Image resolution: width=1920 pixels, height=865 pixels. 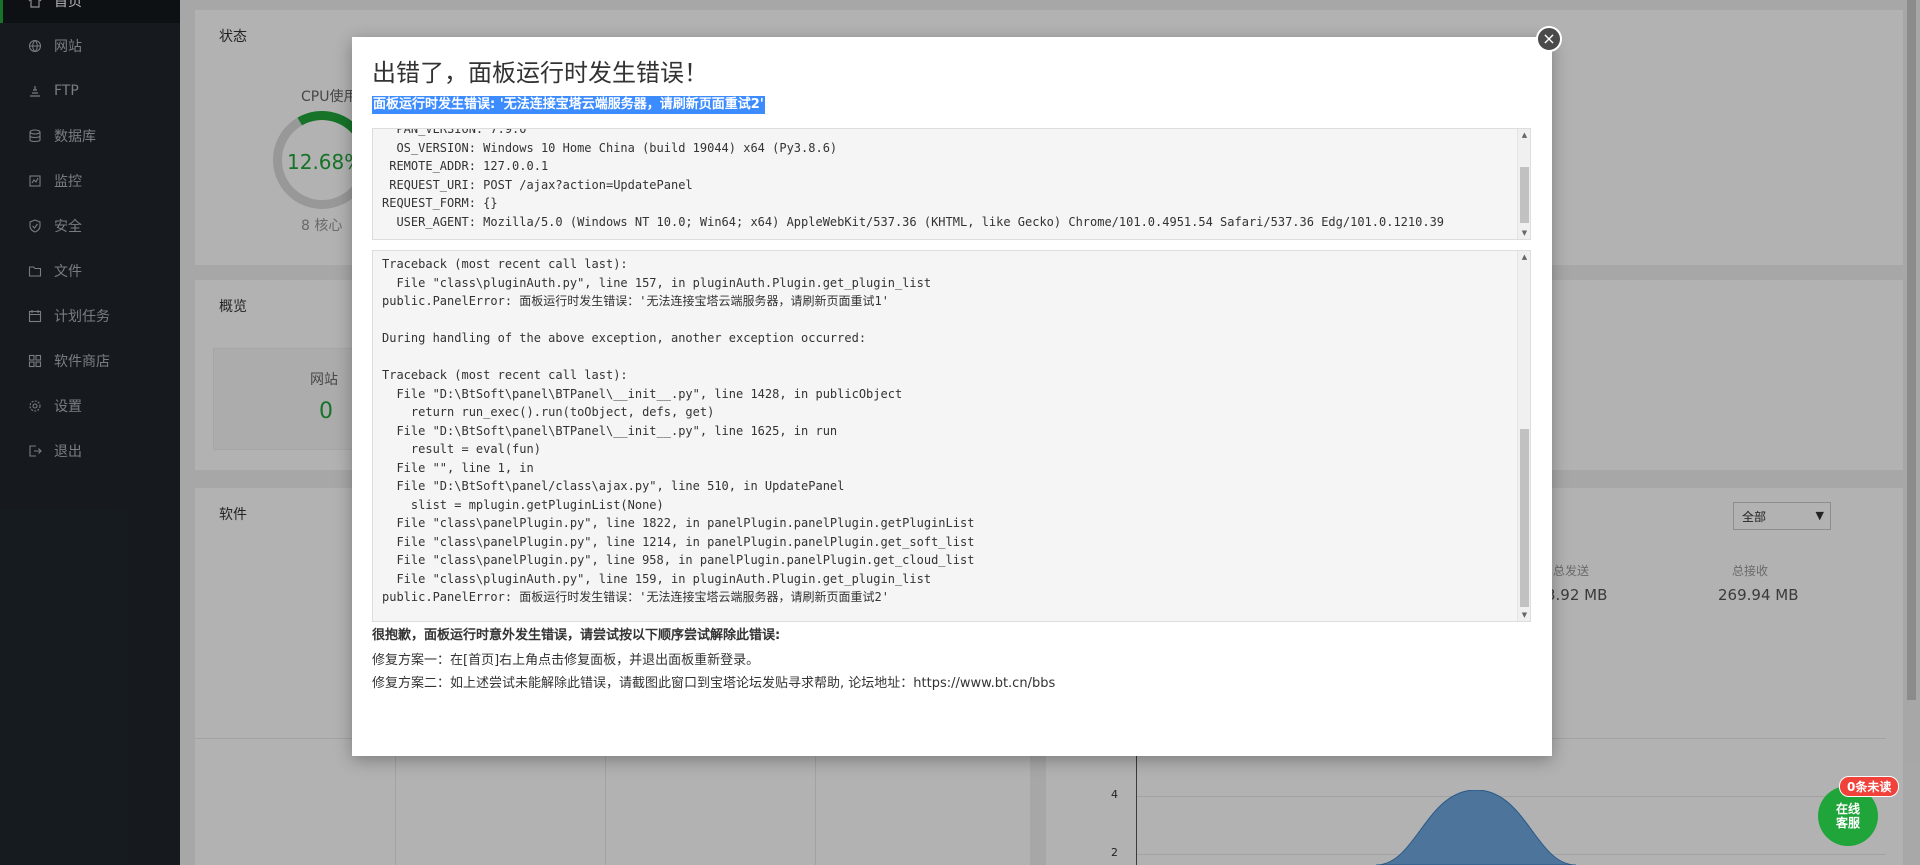 I want to click on chat-label-line2: 客服, so click(x=1847, y=823).